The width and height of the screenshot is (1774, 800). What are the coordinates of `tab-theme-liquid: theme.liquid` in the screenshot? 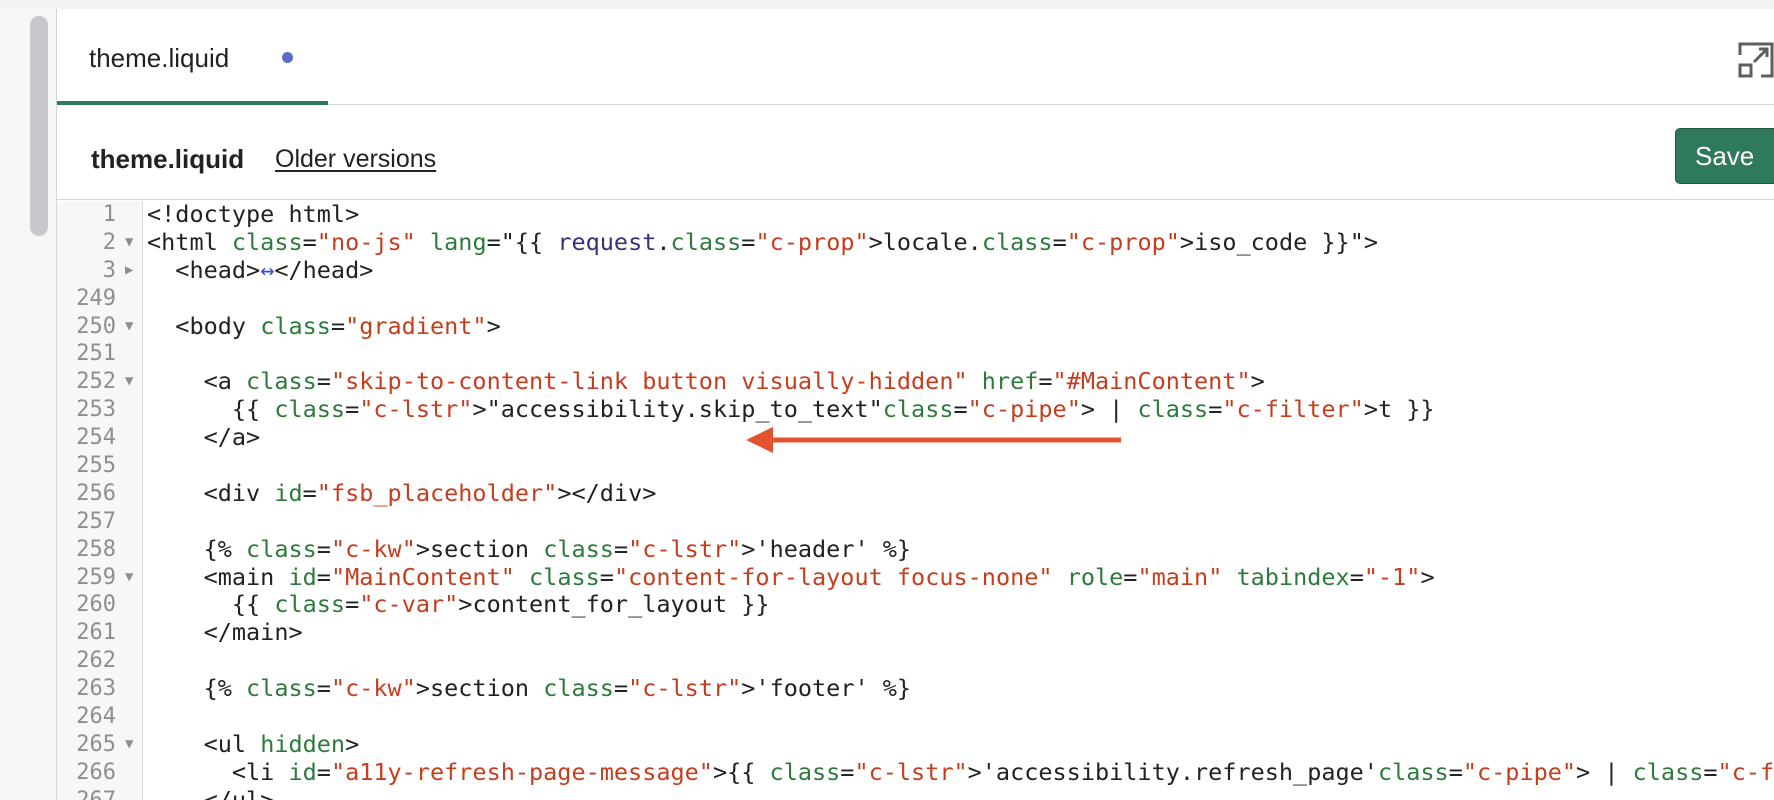 It's located at (192, 57).